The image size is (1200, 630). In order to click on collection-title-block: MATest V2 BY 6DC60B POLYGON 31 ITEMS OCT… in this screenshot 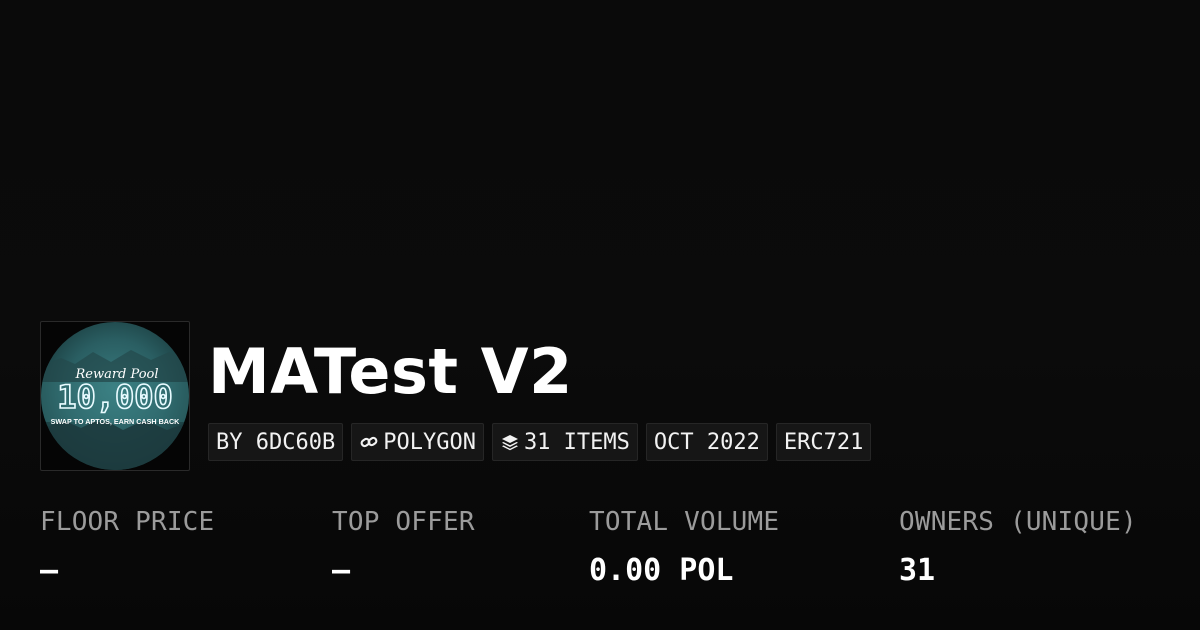, I will do `click(540, 391)`.